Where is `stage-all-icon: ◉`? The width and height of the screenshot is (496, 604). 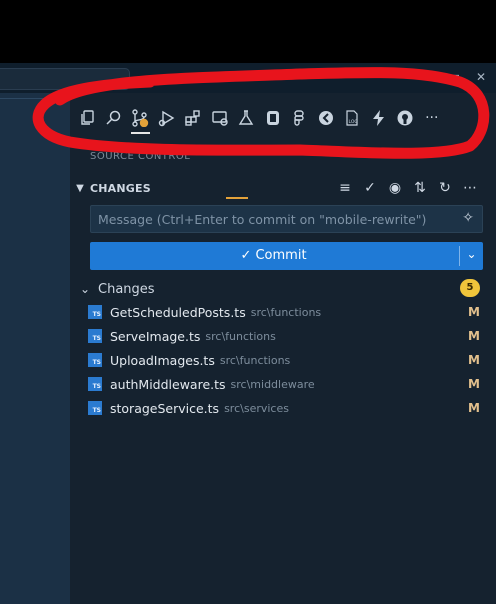
stage-all-icon: ◉ is located at coordinates (395, 188).